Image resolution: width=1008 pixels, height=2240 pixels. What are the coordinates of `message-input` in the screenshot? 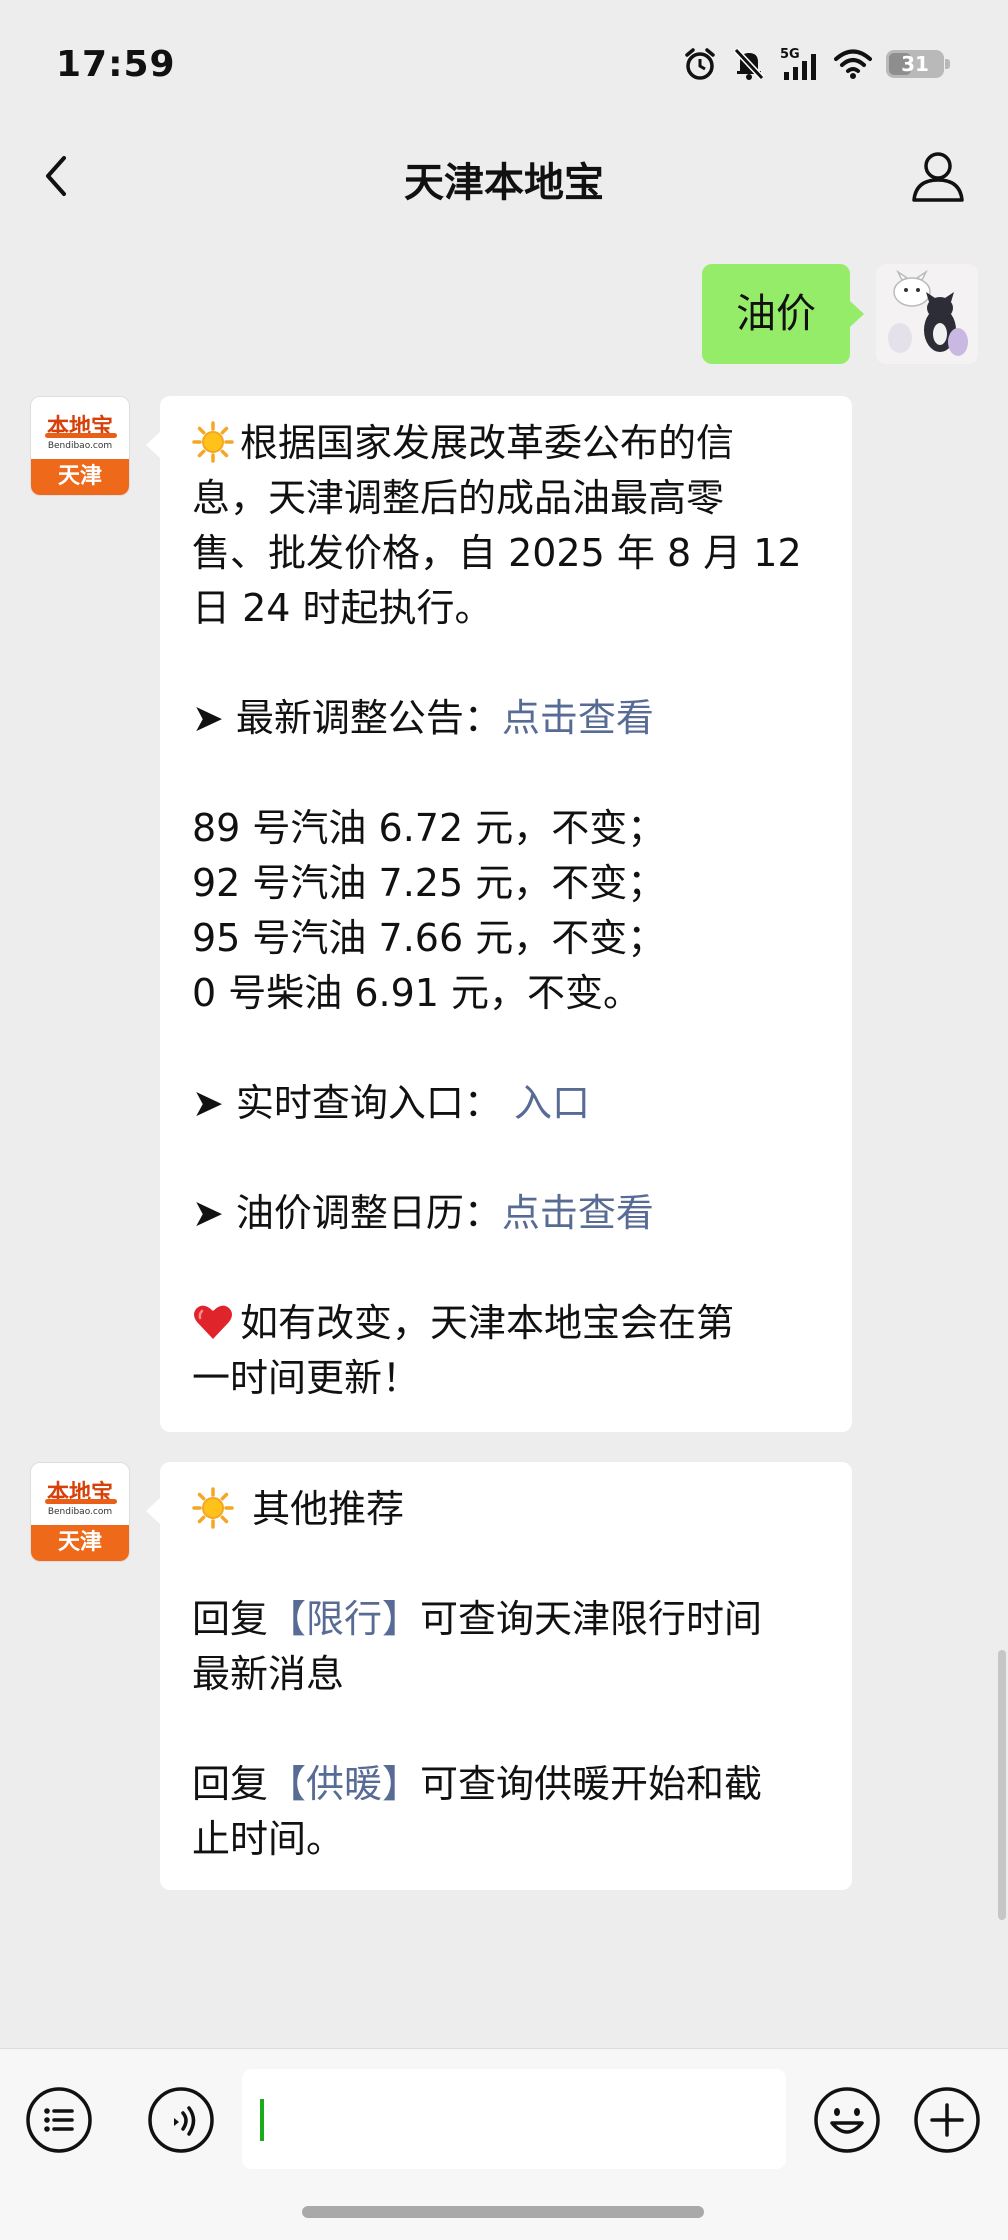 It's located at (514, 2119).